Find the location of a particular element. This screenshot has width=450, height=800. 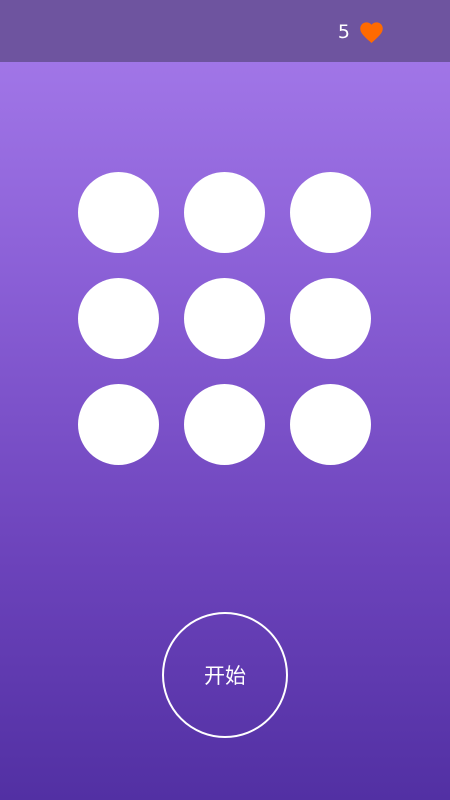

lives-indicator: 5 is located at coordinates (361, 32).